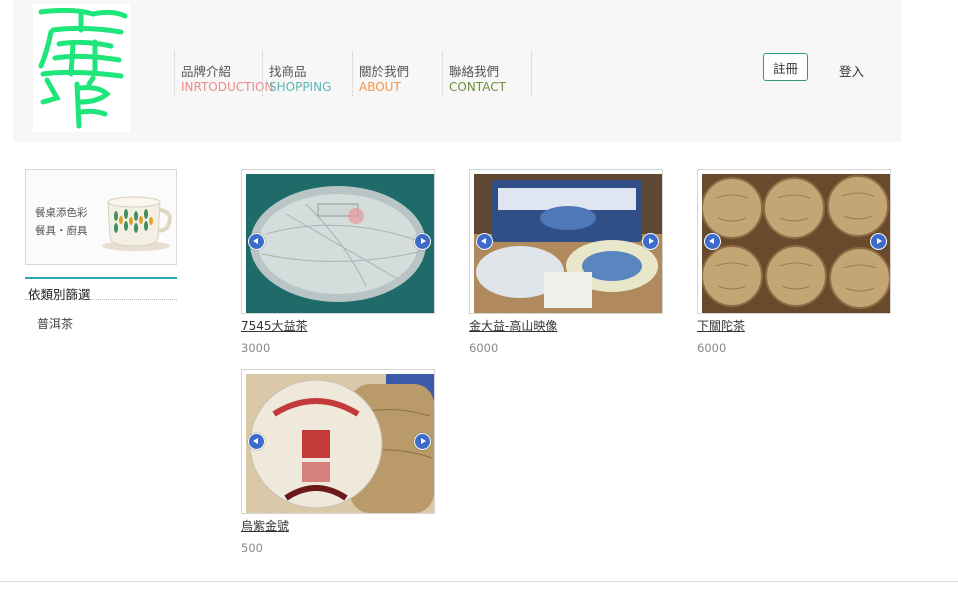 Image resolution: width=958 pixels, height=596 pixels. I want to click on banner-line-2: 餐具・廚具, so click(61, 231).